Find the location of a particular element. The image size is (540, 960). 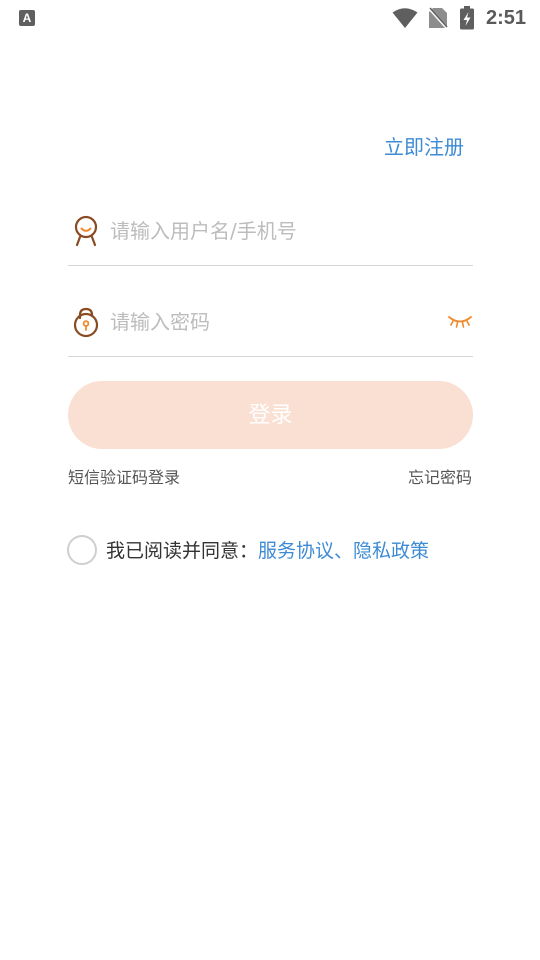

username-row is located at coordinates (270, 235).